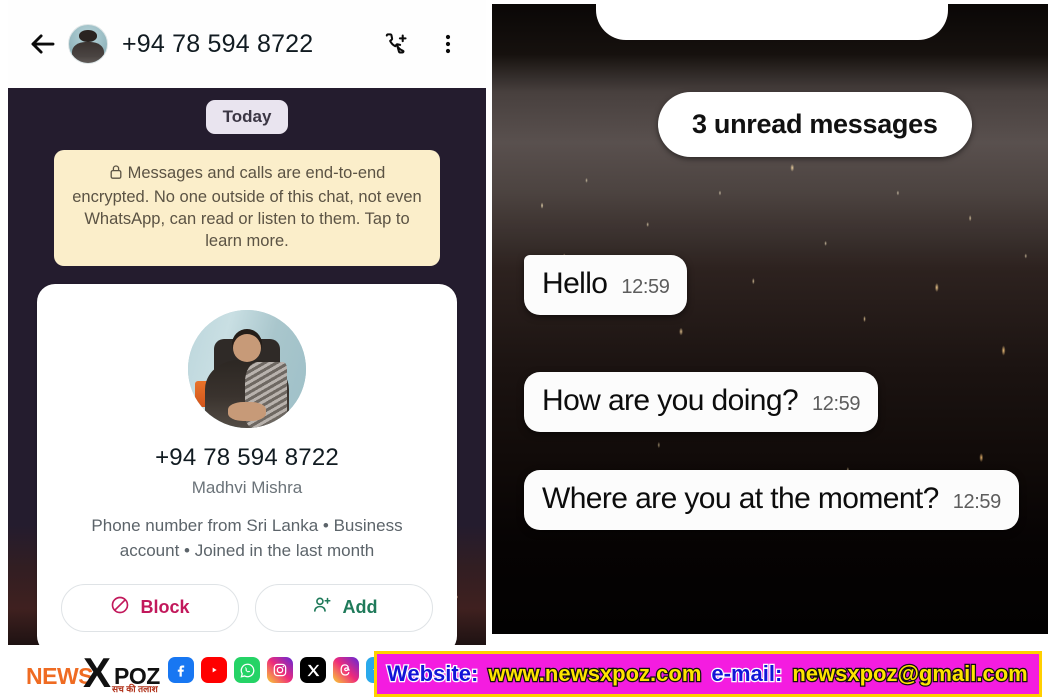  What do you see at coordinates (181, 670) in the screenshot?
I see `facebook-icon` at bounding box center [181, 670].